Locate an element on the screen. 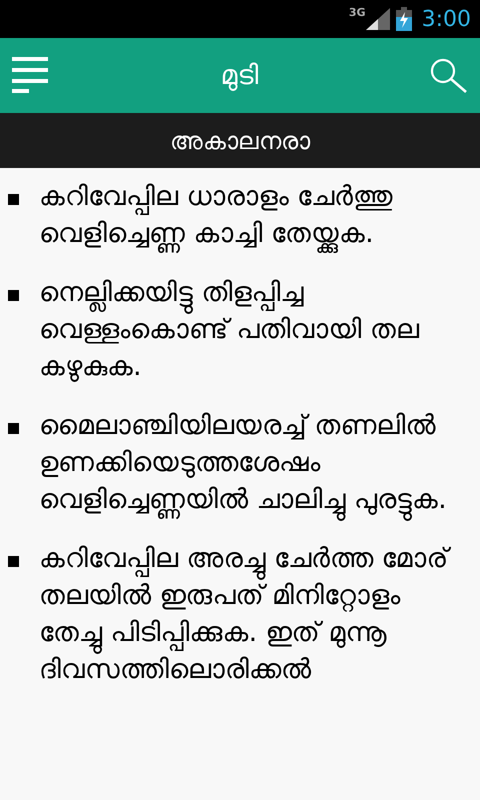 Image resolution: width=480 pixels, height=800 pixels. network-type: 3G is located at coordinates (357, 12).